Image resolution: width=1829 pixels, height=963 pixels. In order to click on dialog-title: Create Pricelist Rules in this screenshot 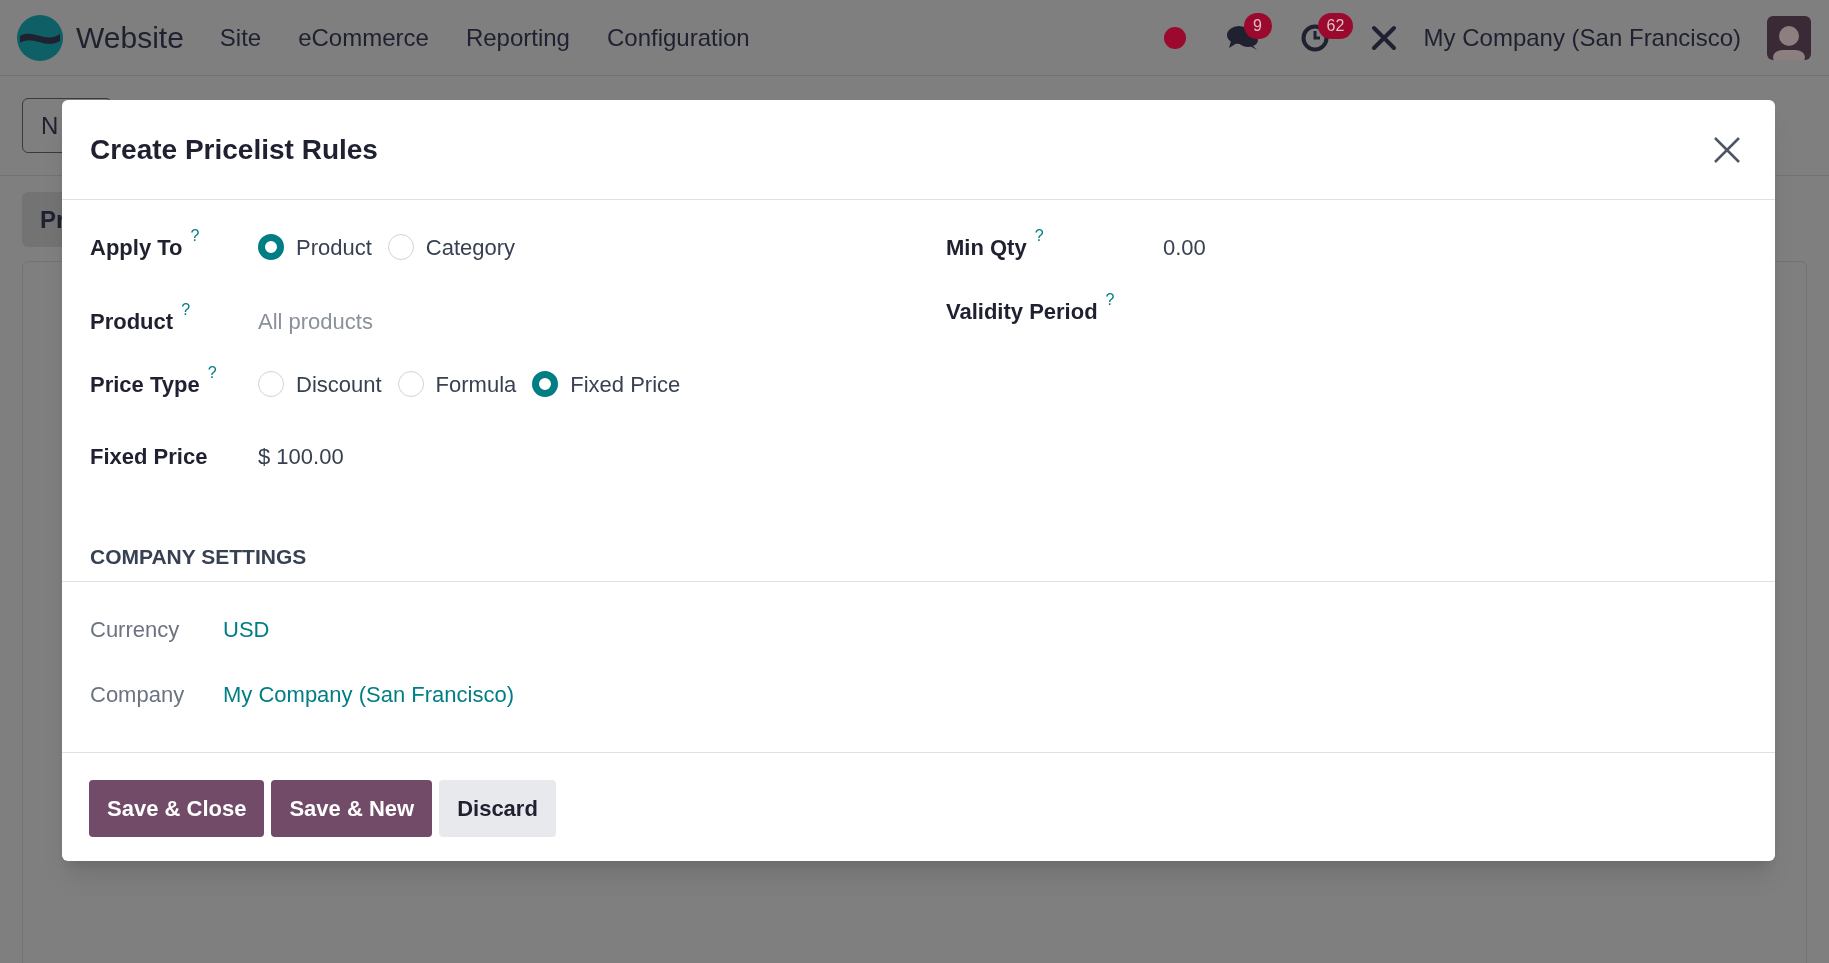, I will do `click(234, 149)`.